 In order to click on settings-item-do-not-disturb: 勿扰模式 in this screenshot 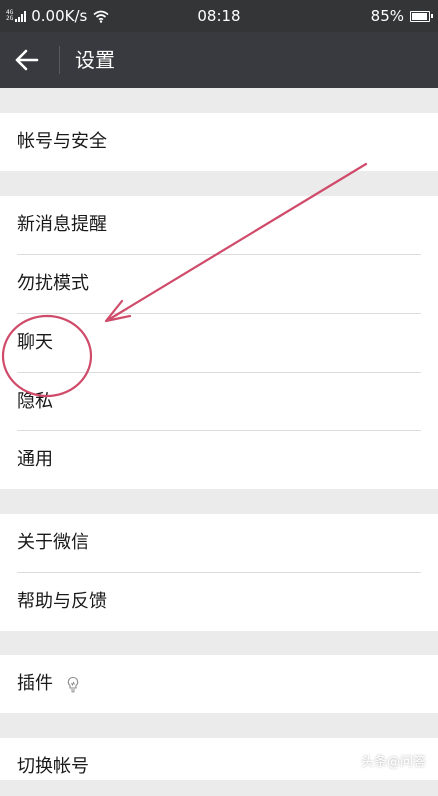, I will do `click(219, 284)`.